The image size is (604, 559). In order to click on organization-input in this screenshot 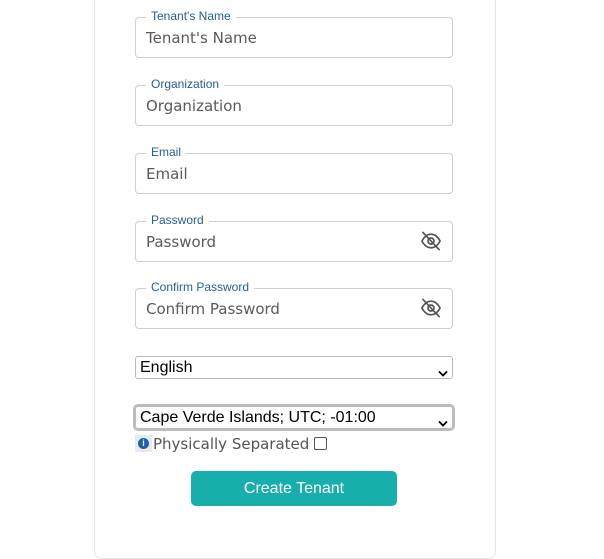, I will do `click(279, 105)`.